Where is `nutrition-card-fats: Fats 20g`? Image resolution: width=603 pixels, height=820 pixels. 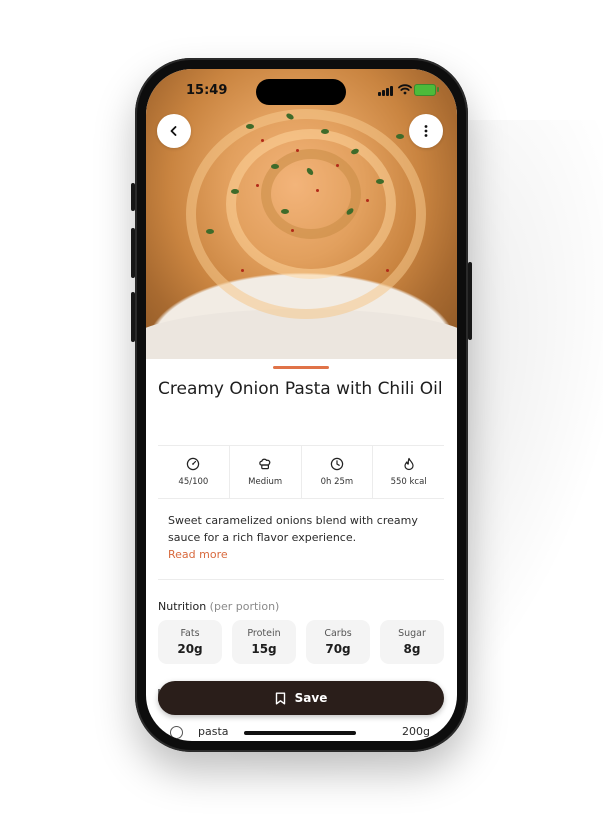
nutrition-card-fats: Fats 20g is located at coordinates (190, 642).